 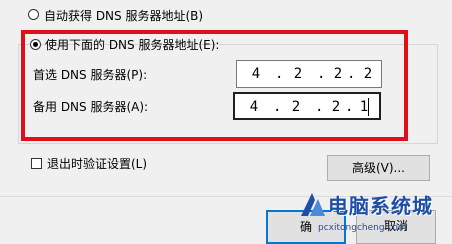 What do you see at coordinates (380, 206) in the screenshot?
I see `watermark-title: 电脑系统城` at bounding box center [380, 206].